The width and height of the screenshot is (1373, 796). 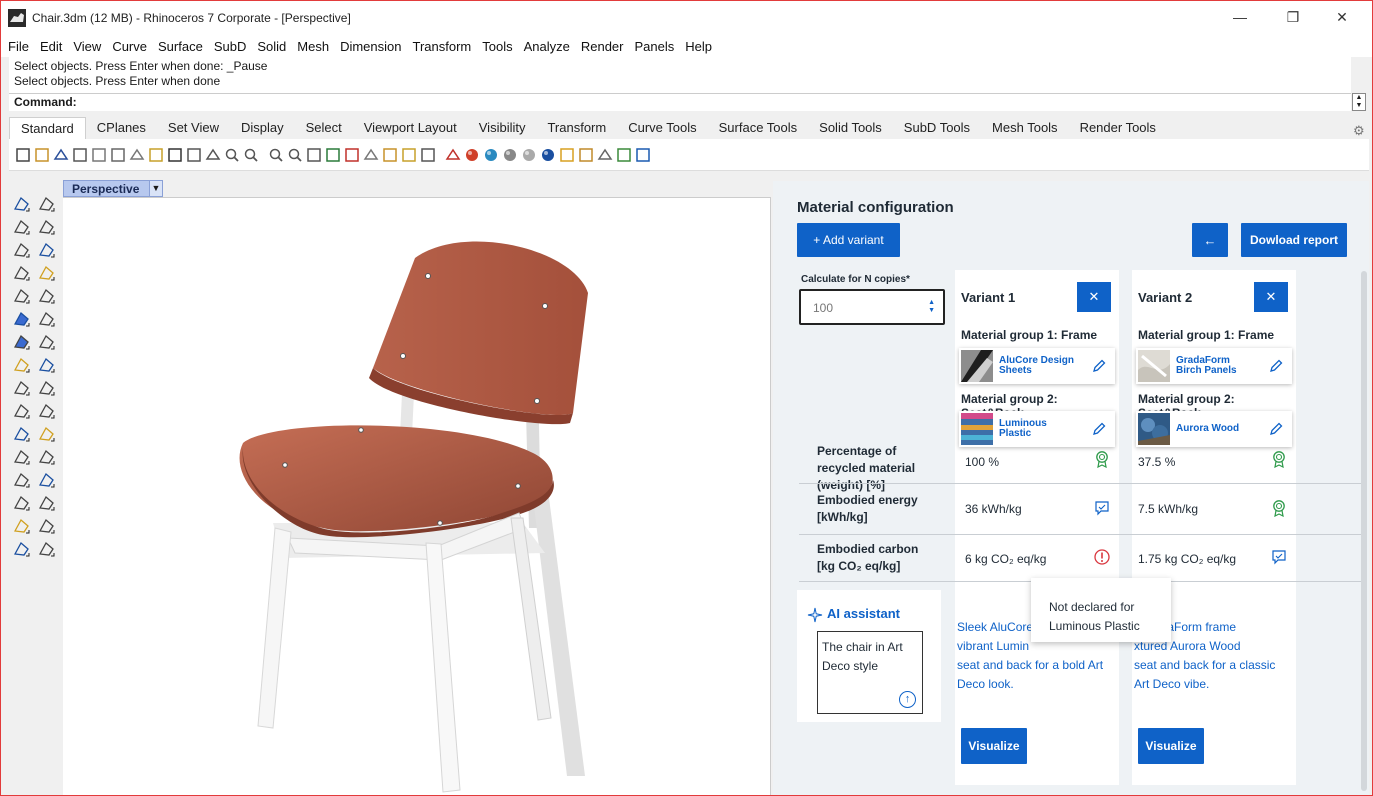 What do you see at coordinates (370, 154) in the screenshot?
I see `eye-icon` at bounding box center [370, 154].